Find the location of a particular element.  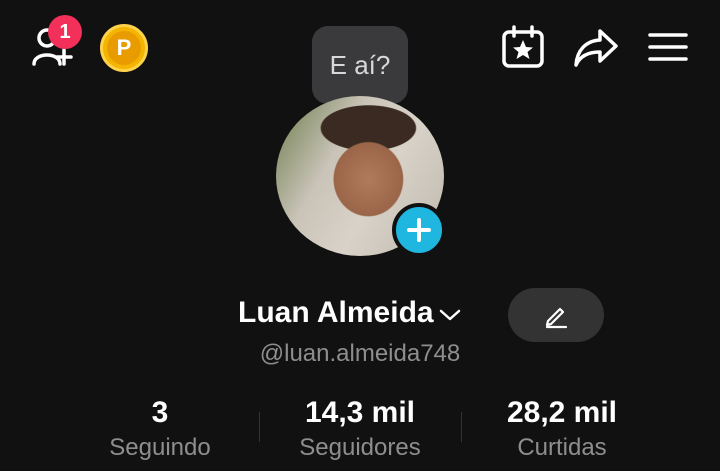

calendar-button is located at coordinates (523, 47).